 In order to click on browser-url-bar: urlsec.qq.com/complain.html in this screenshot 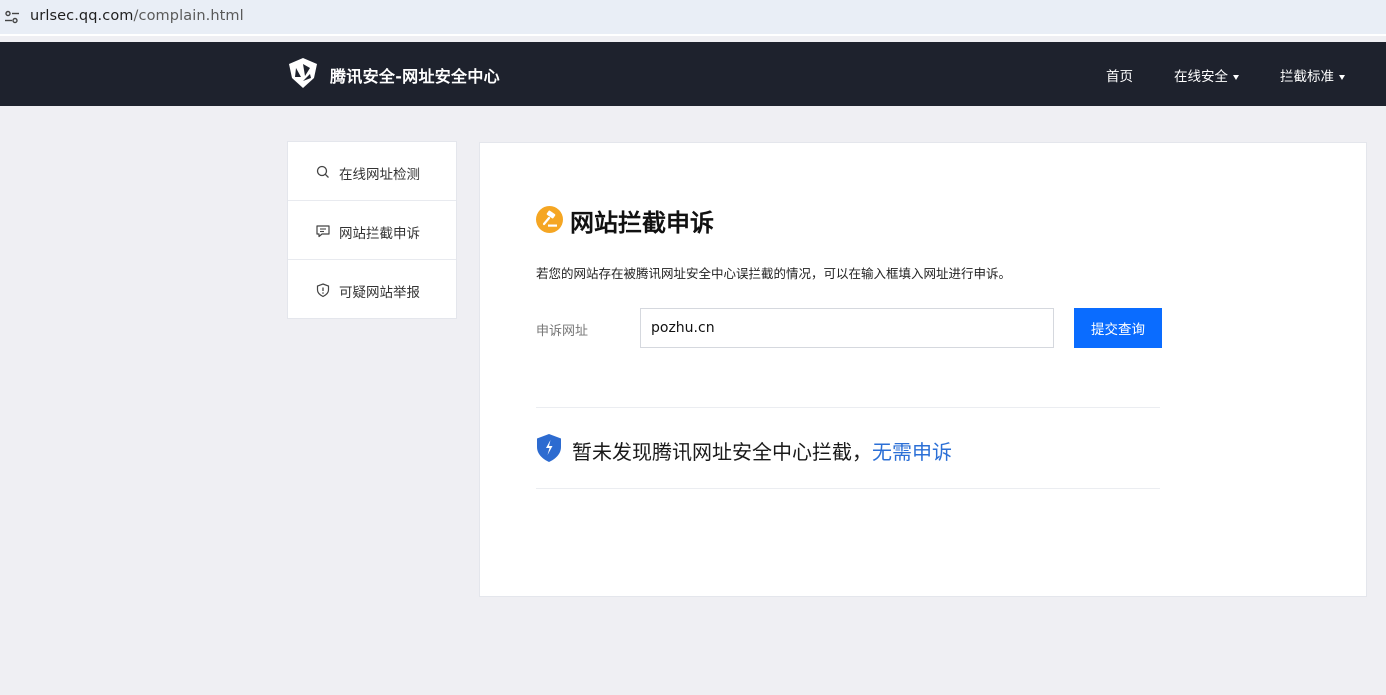, I will do `click(693, 18)`.